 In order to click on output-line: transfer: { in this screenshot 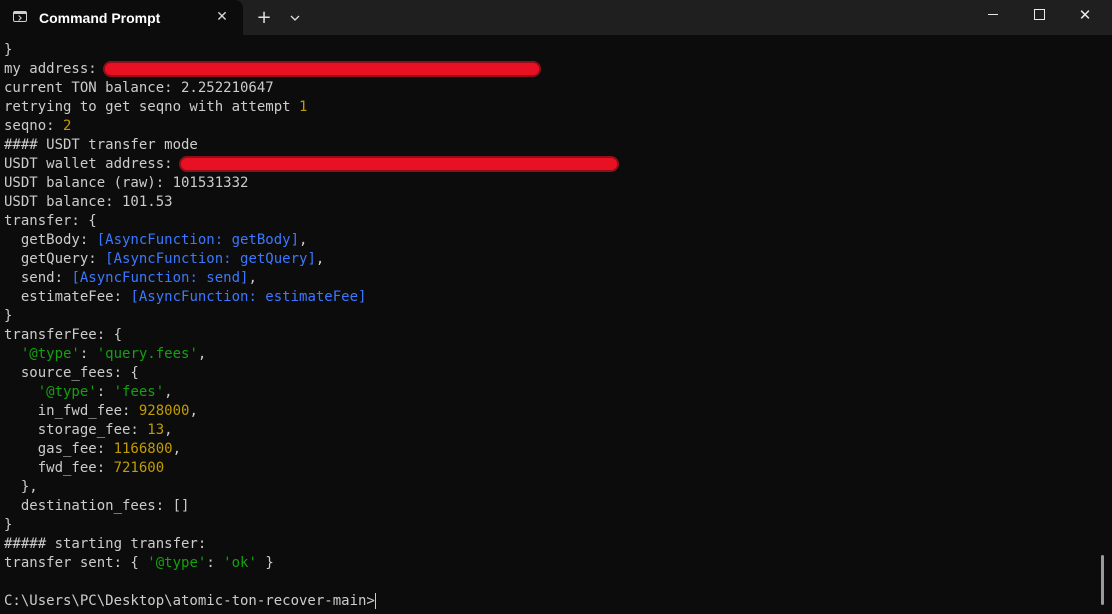, I will do `click(310, 221)`.